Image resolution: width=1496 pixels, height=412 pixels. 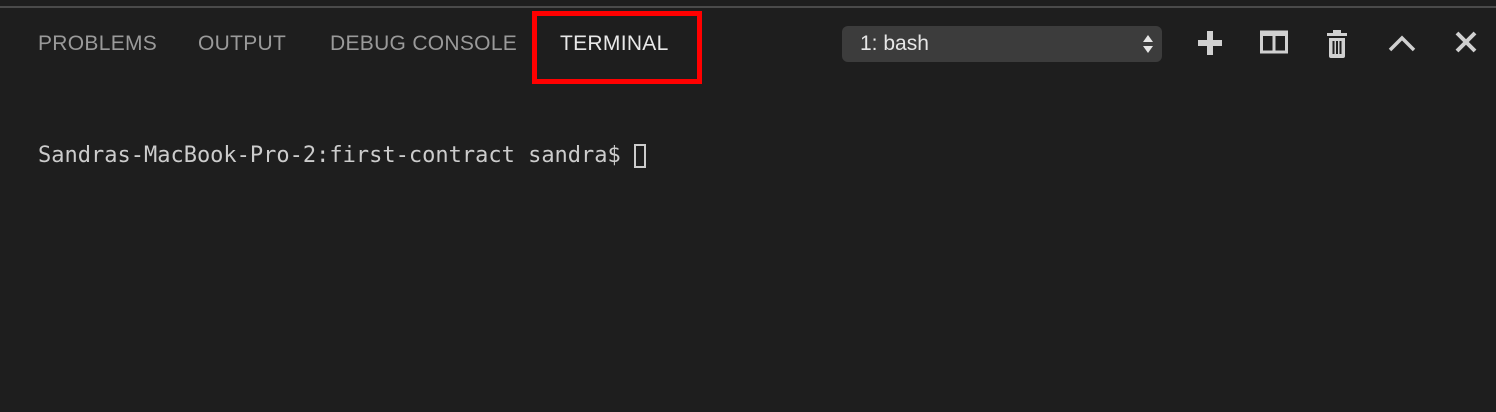 What do you see at coordinates (242, 44) in the screenshot?
I see `tab-output: OUTPUT` at bounding box center [242, 44].